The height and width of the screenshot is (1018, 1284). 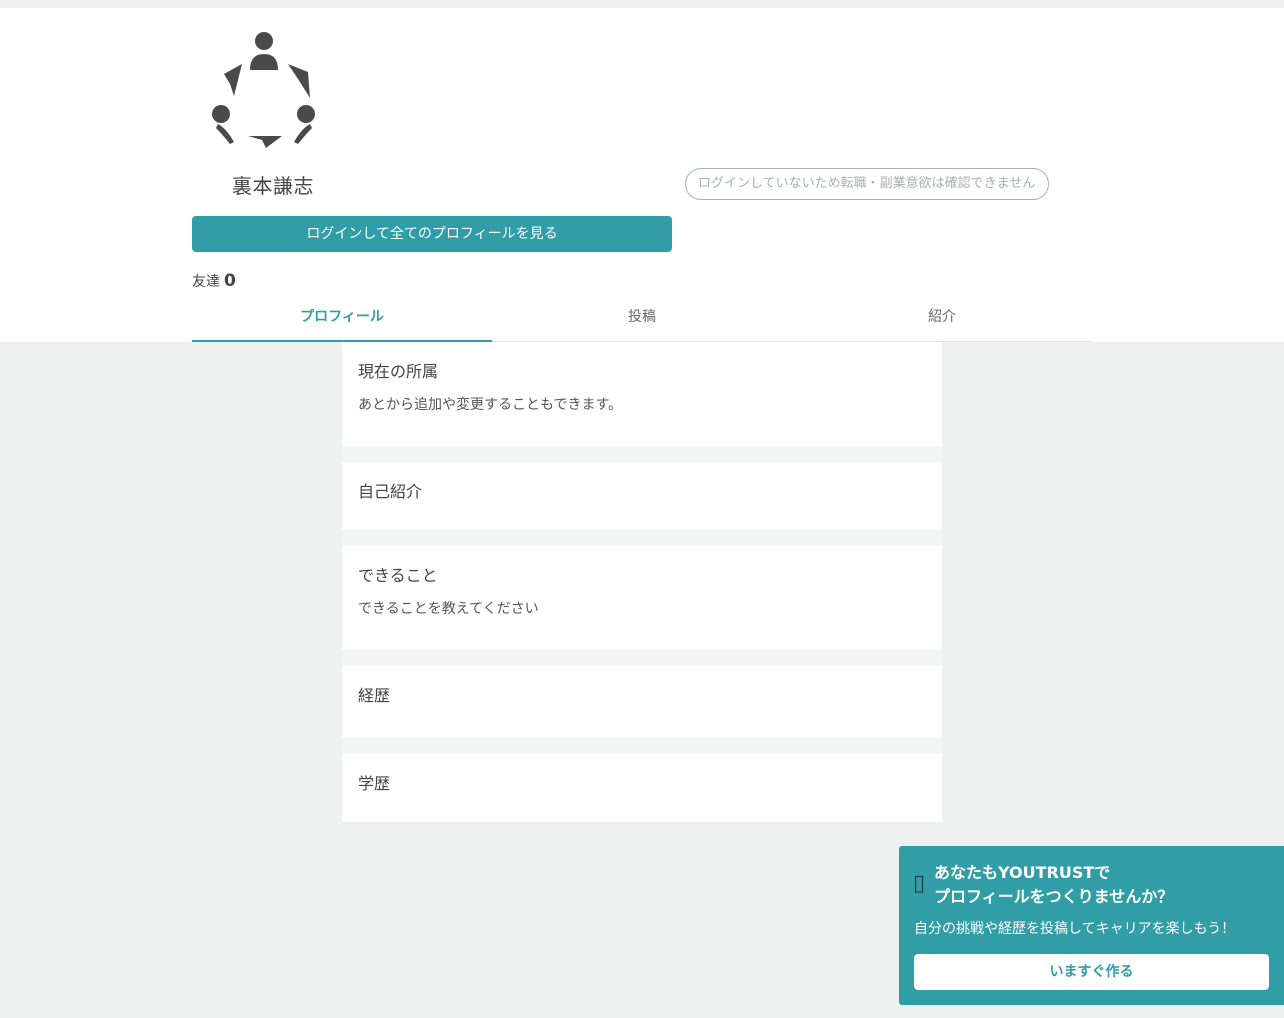 What do you see at coordinates (867, 184) in the screenshot?
I see `job-intent-status: ログインしていないため転職・副業意欲は確認できません` at bounding box center [867, 184].